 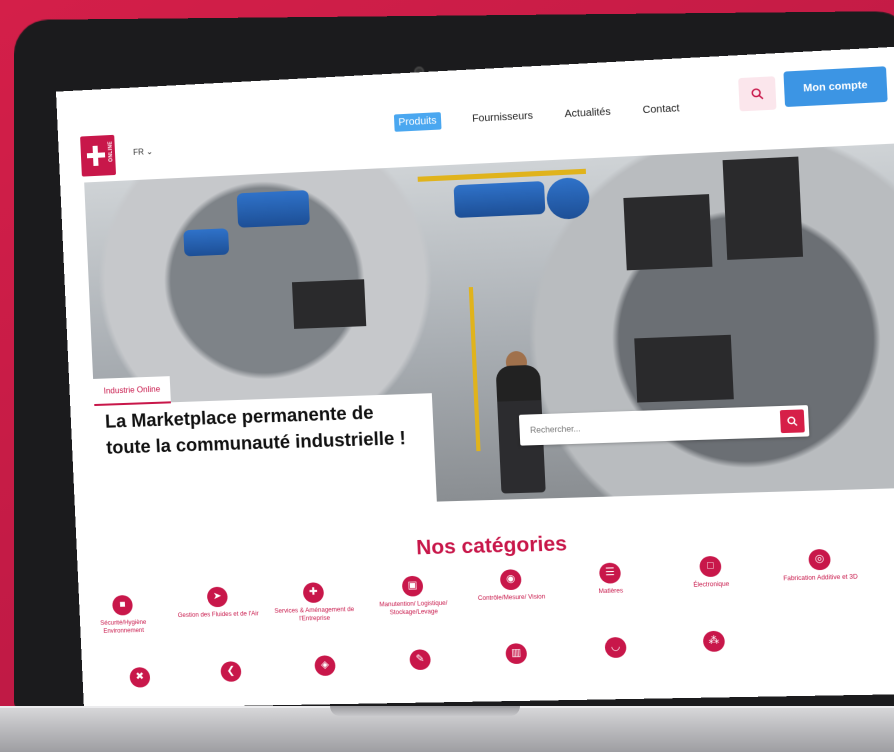 I want to click on category-label: Sécurité/Hygiène Environnement, so click(x=123, y=627).